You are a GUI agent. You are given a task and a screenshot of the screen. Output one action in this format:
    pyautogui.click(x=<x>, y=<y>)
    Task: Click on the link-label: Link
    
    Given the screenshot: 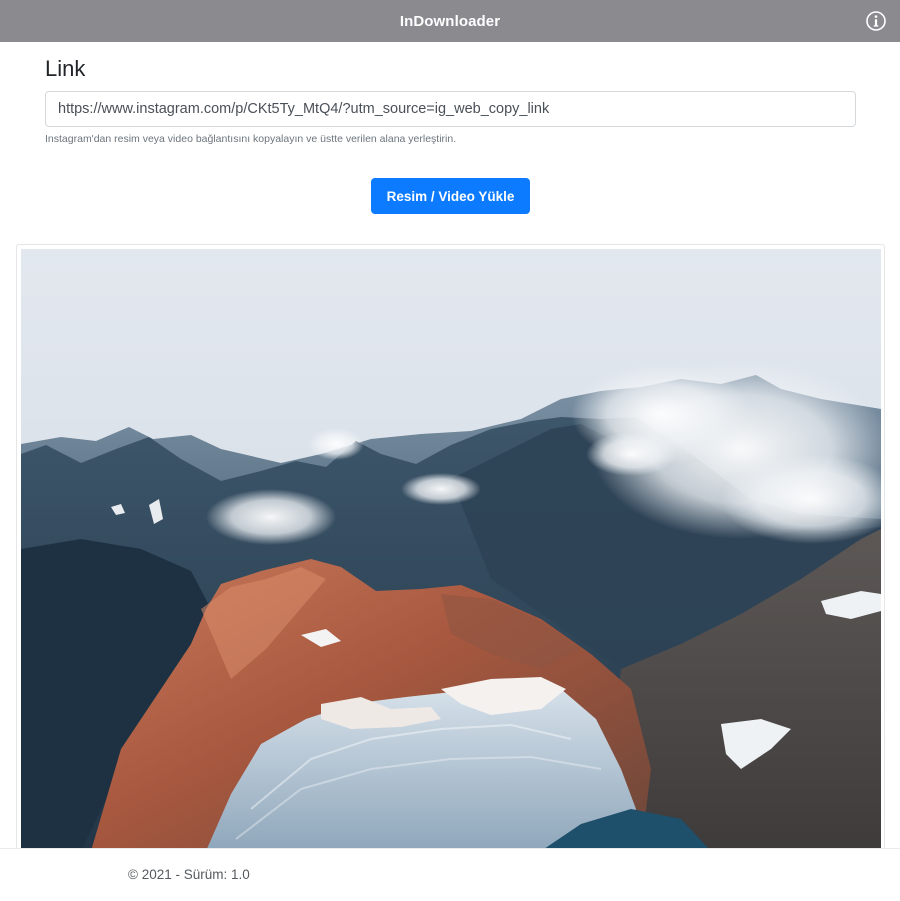 What is the action you would take?
    pyautogui.click(x=65, y=68)
    